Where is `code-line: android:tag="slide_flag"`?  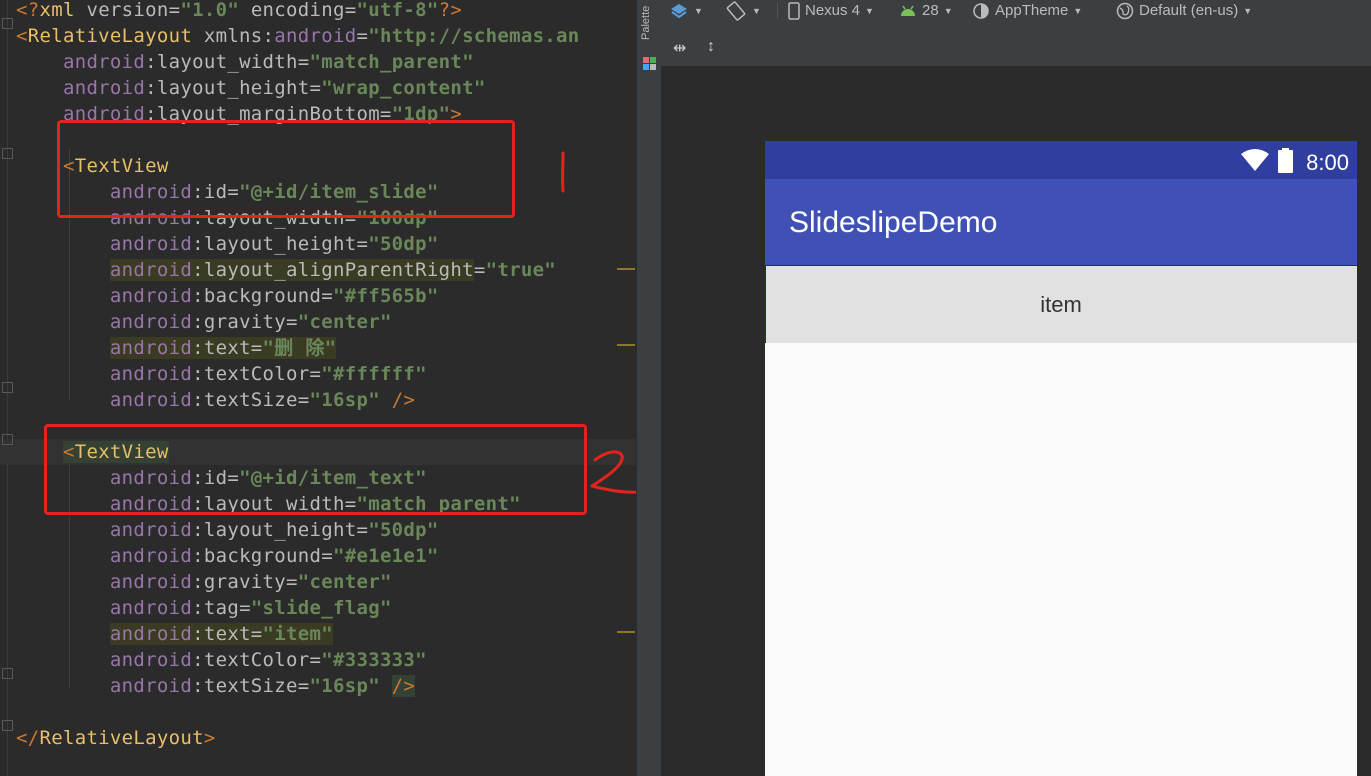 code-line: android:tag="slide_flag" is located at coordinates (318, 608).